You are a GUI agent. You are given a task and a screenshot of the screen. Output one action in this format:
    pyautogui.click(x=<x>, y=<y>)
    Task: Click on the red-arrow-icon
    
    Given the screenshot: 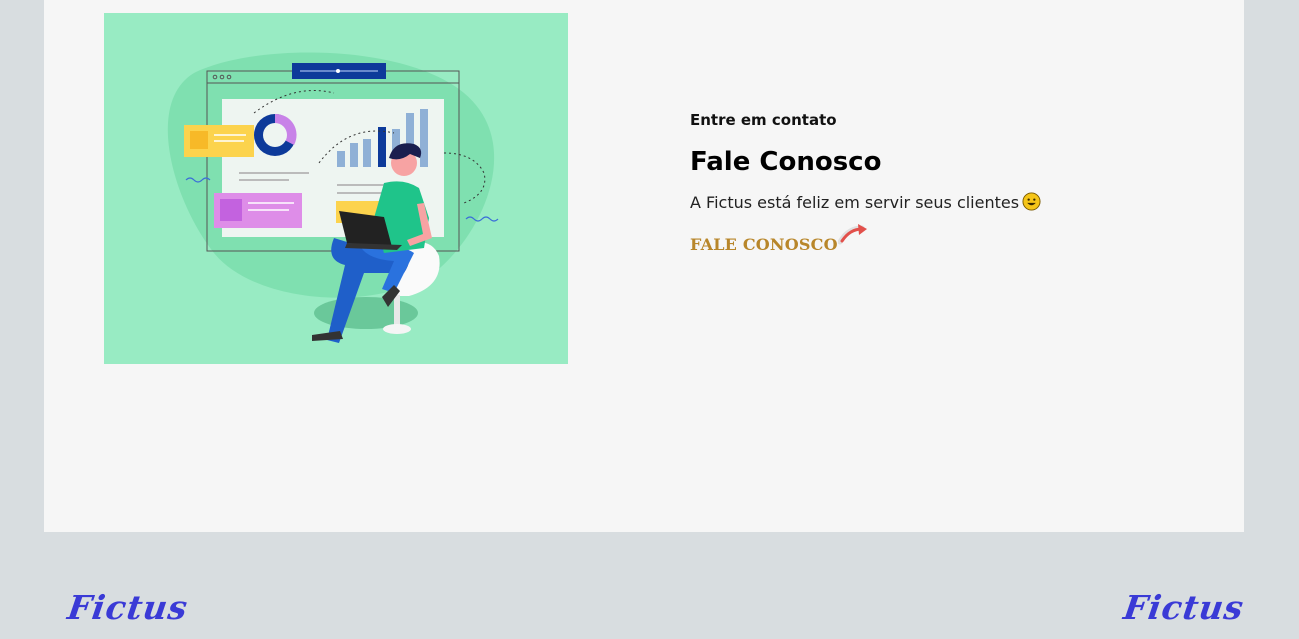 What is the action you would take?
    pyautogui.click(x=852, y=234)
    